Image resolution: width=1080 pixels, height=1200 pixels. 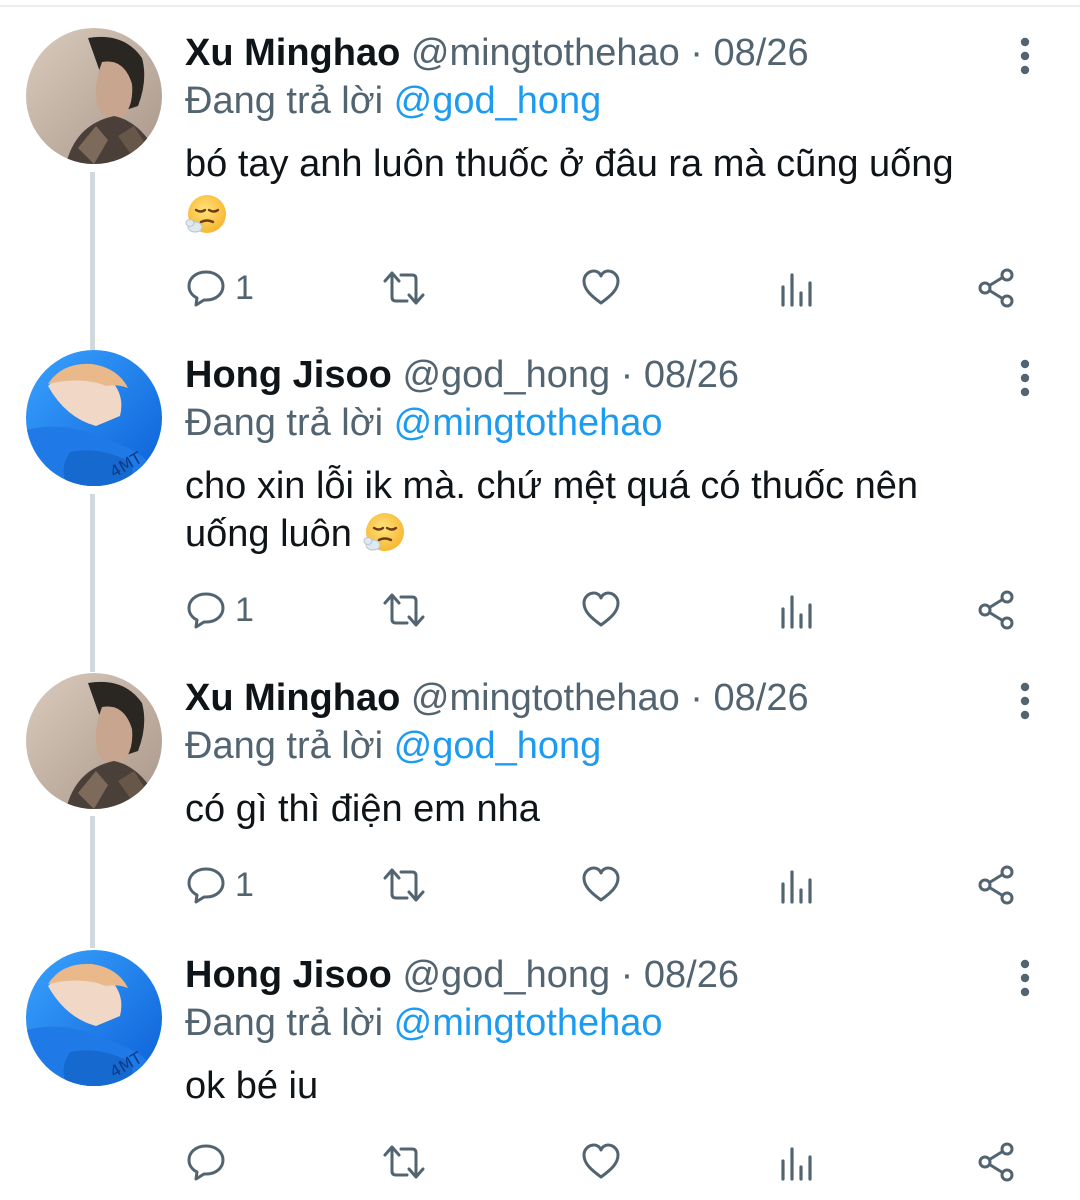 What do you see at coordinates (268, 534) in the screenshot?
I see `tweet-text-line-2: uống luôn` at bounding box center [268, 534].